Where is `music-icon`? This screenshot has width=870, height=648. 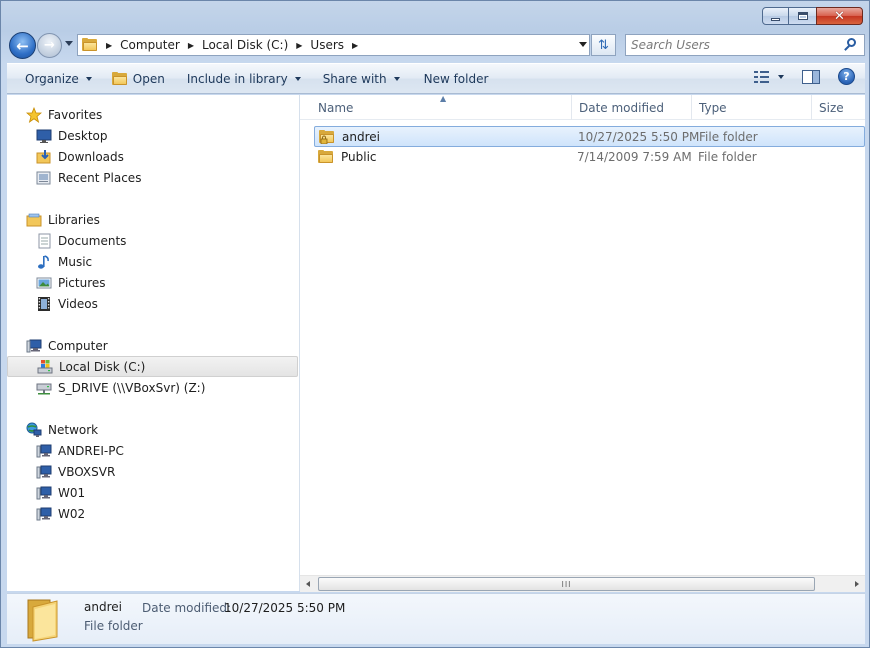 music-icon is located at coordinates (44, 262).